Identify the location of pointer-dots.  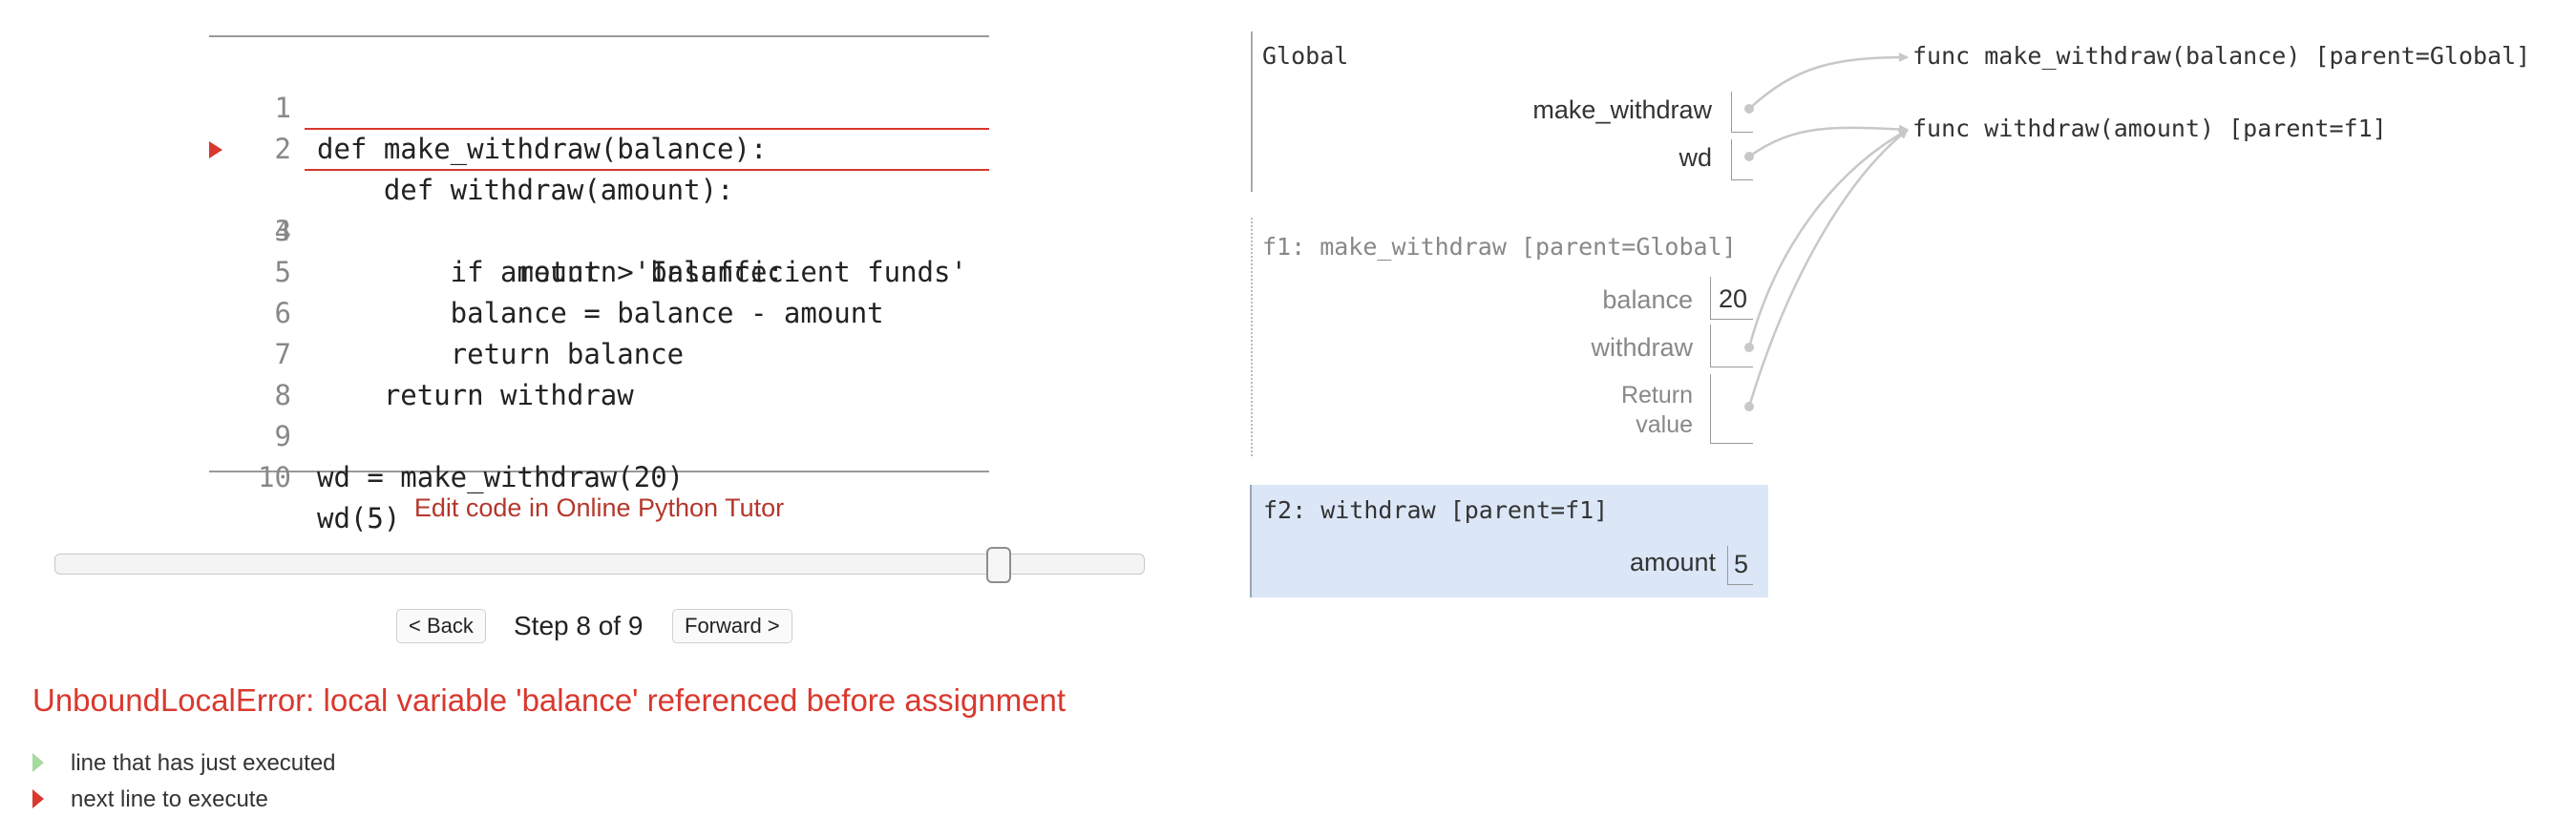
(1749, 257).